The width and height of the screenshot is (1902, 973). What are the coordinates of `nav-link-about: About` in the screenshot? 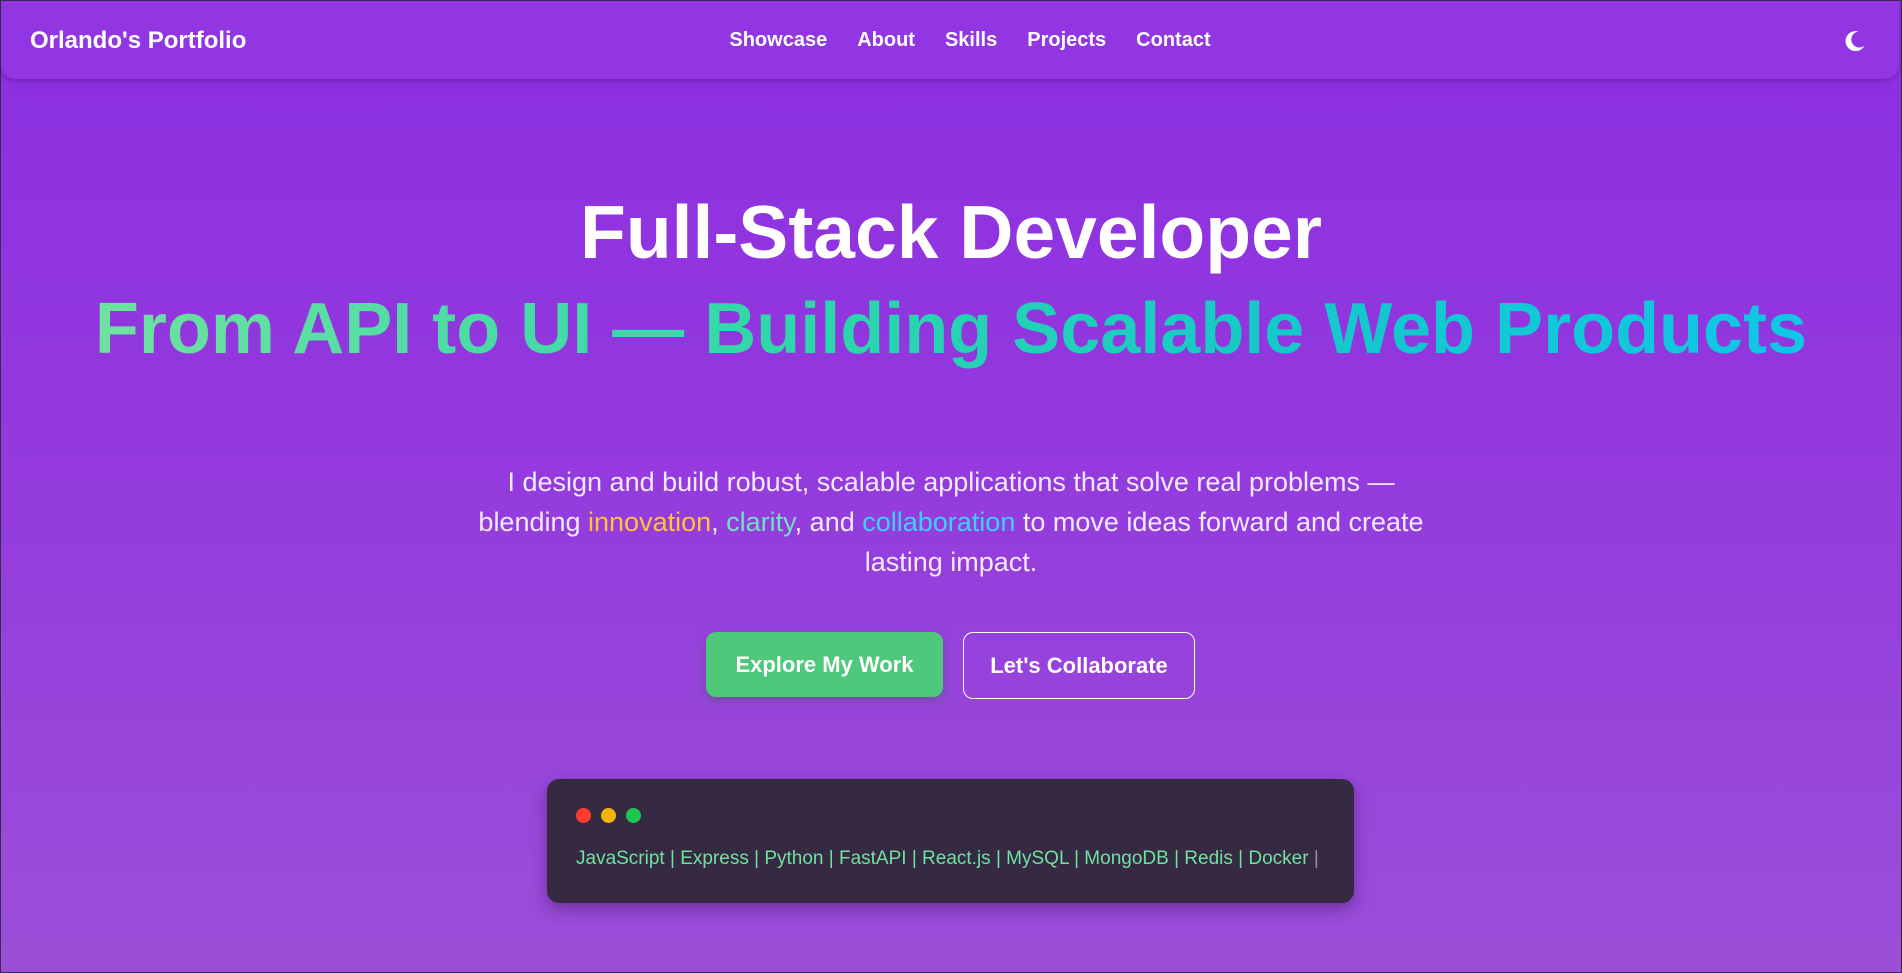 It's located at (886, 40).